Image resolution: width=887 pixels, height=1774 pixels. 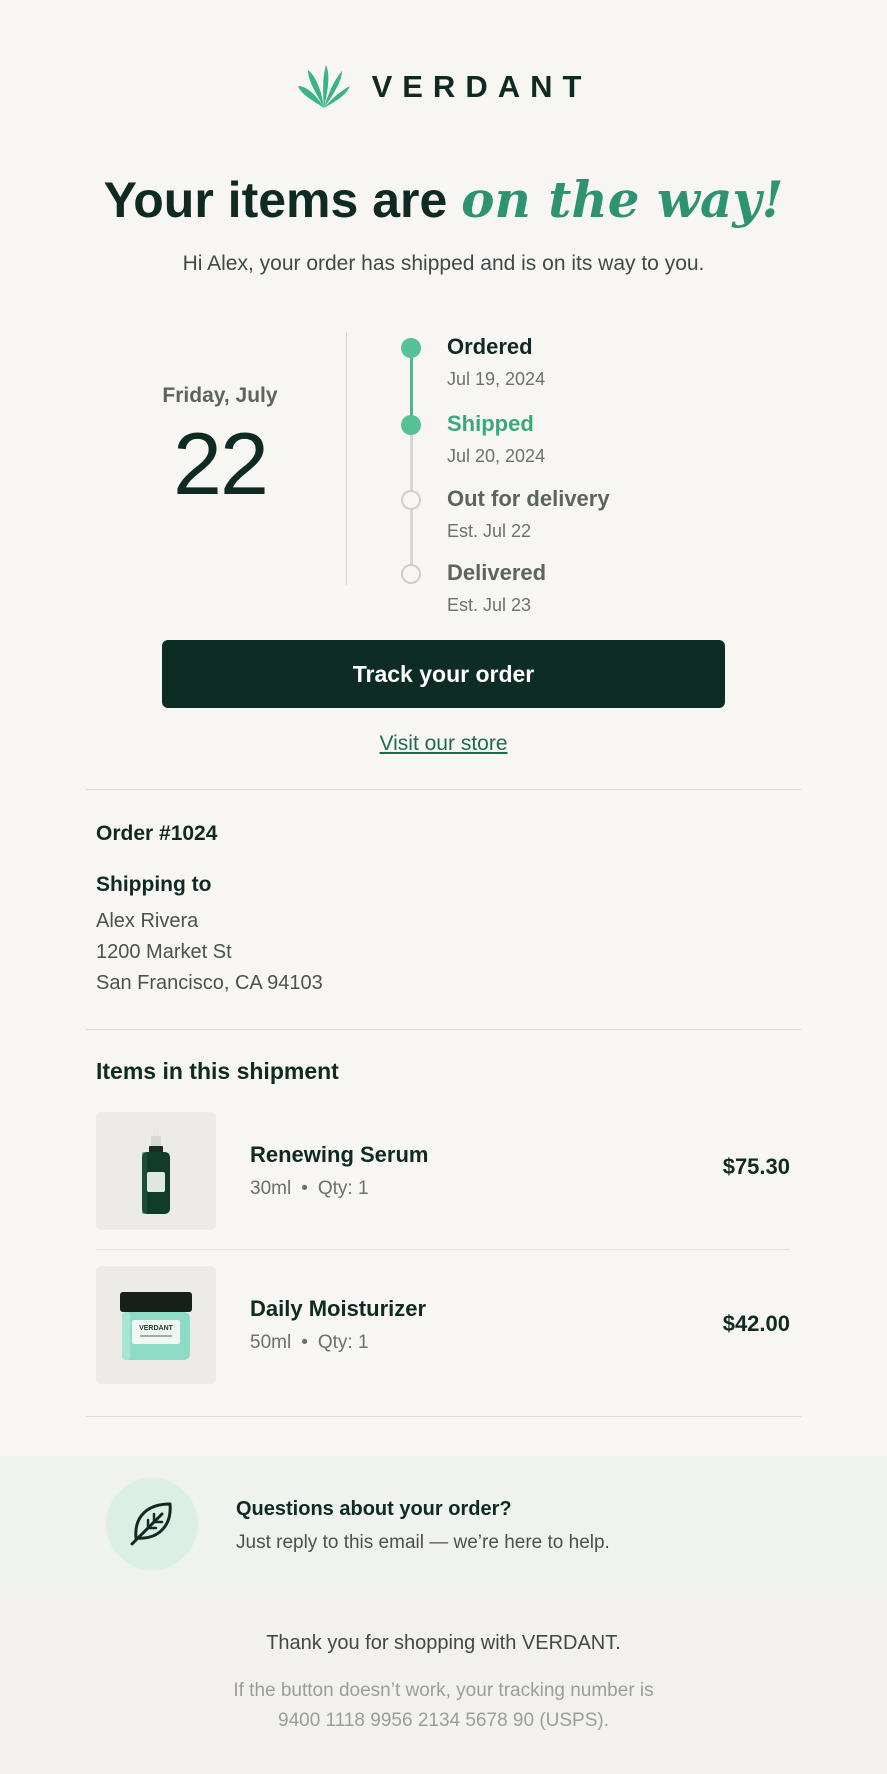 I want to click on brand-header: VERDANT, so click(x=443, y=87).